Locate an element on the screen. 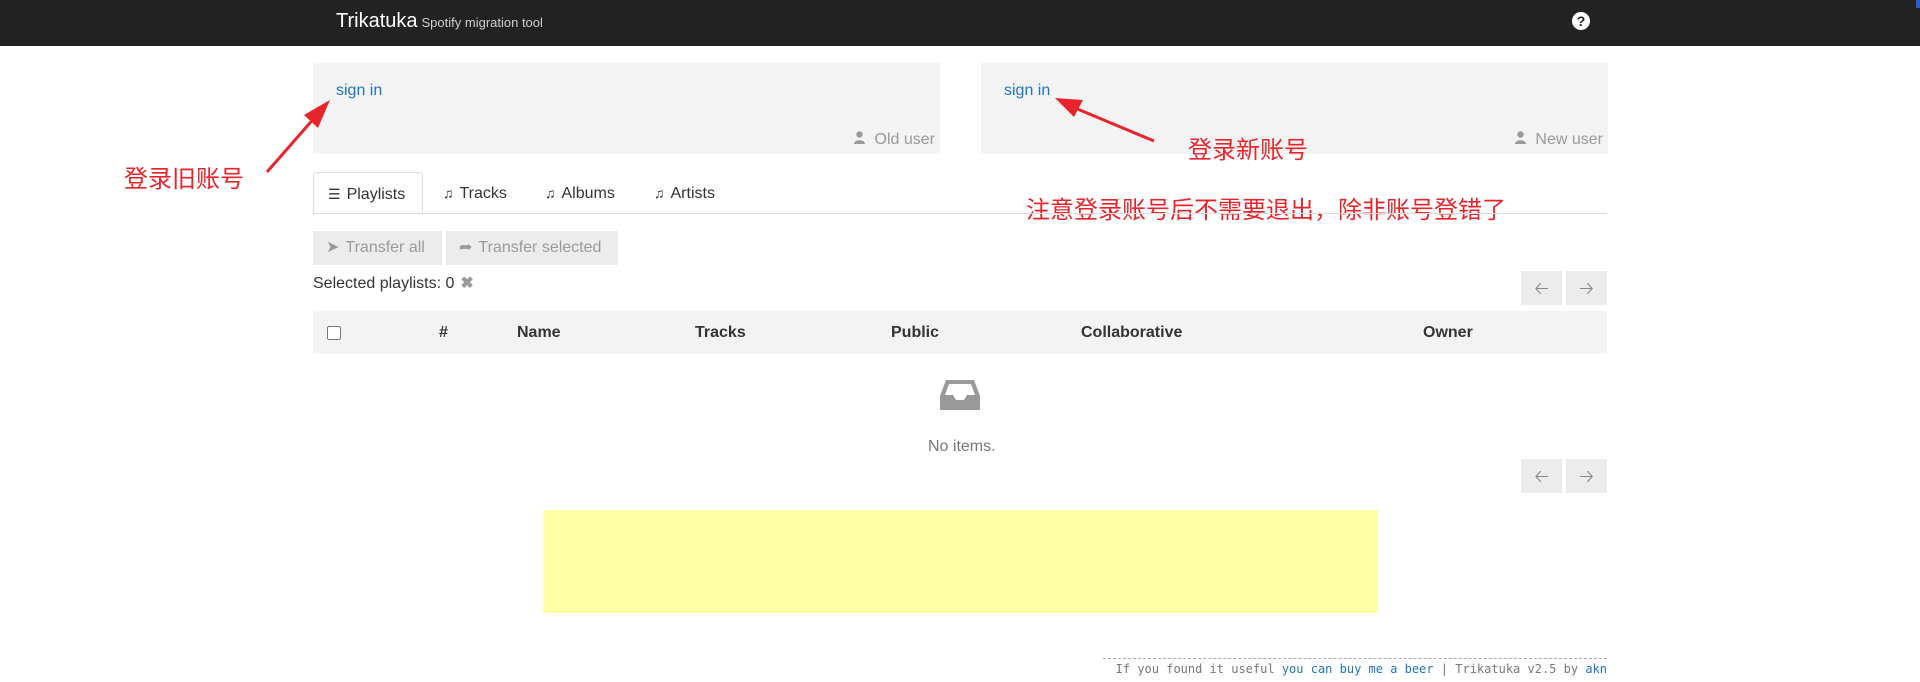  tab-tracks-label: Tracks is located at coordinates (483, 193).